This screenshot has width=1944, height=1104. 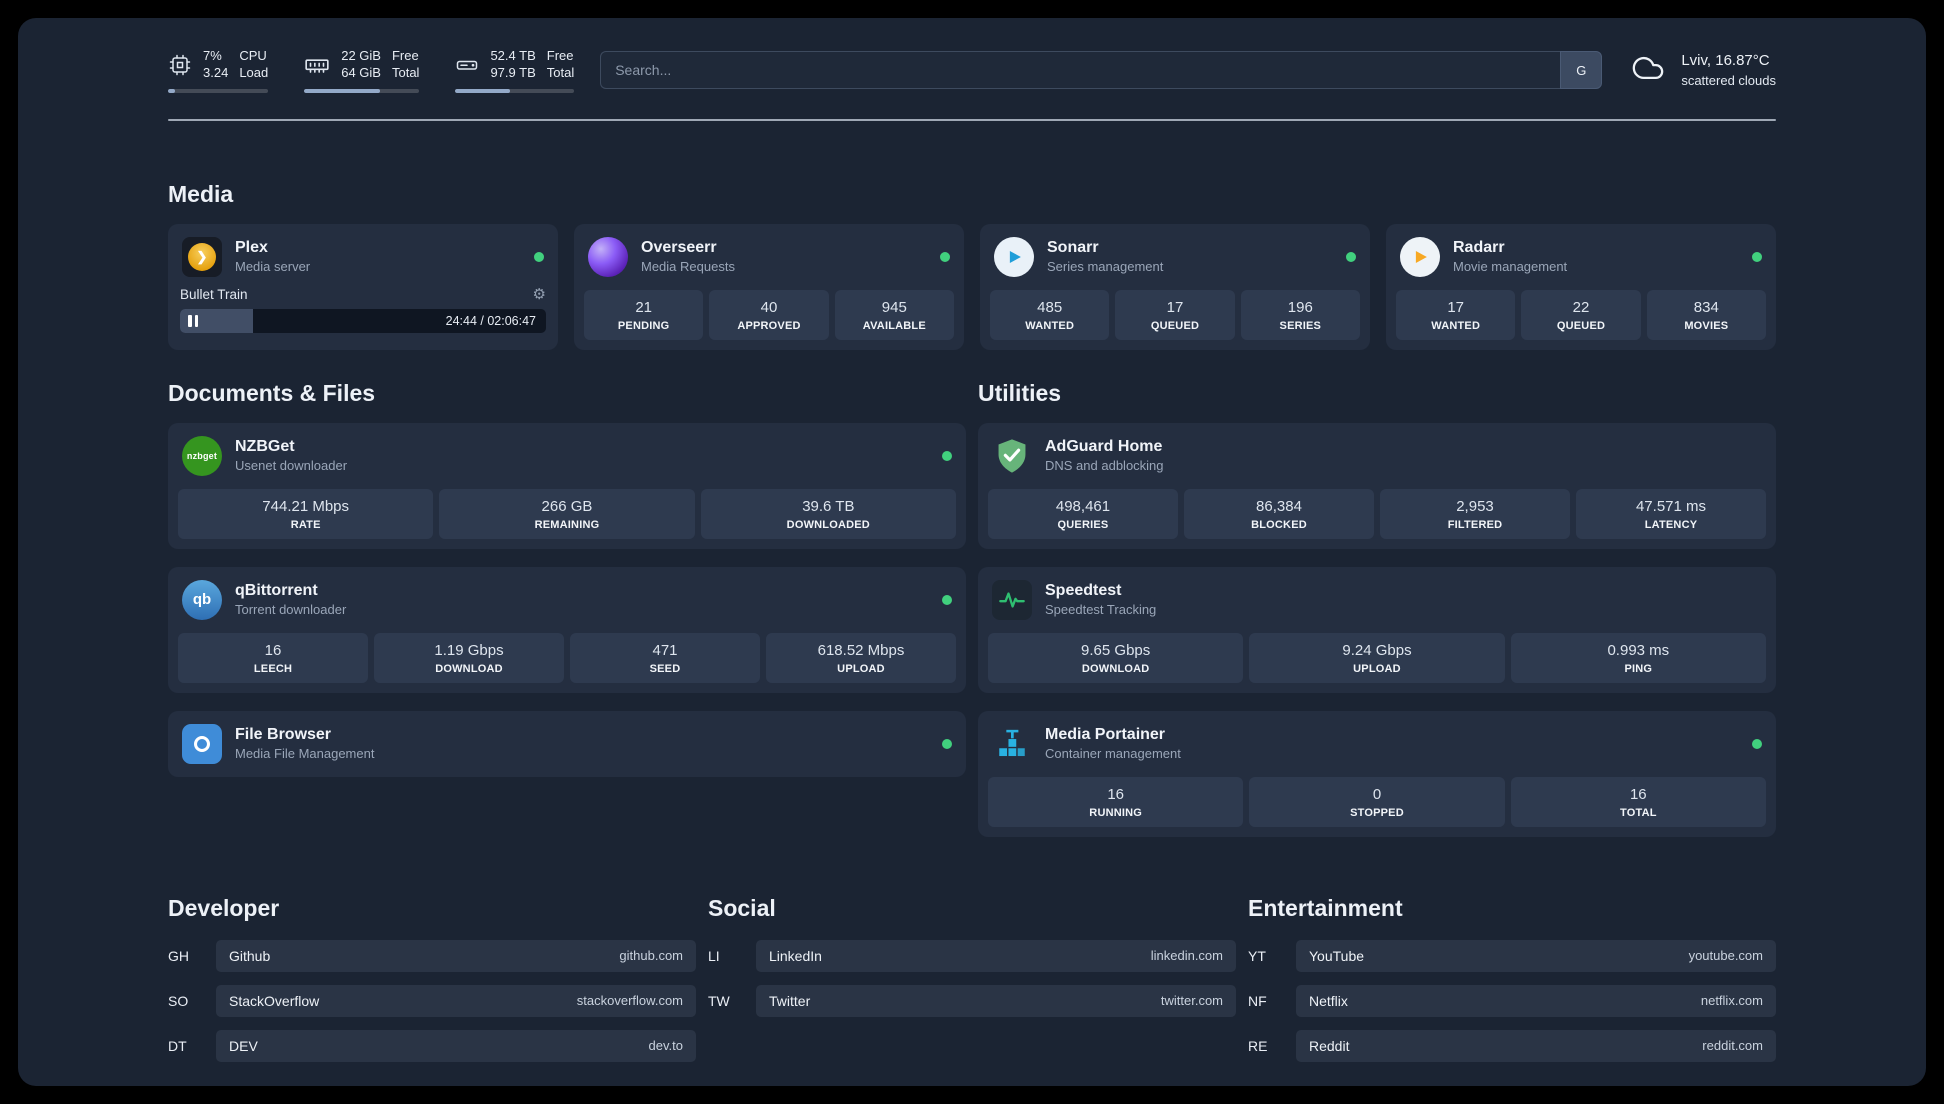 What do you see at coordinates (742, 907) in the screenshot?
I see `section-title-social: Social` at bounding box center [742, 907].